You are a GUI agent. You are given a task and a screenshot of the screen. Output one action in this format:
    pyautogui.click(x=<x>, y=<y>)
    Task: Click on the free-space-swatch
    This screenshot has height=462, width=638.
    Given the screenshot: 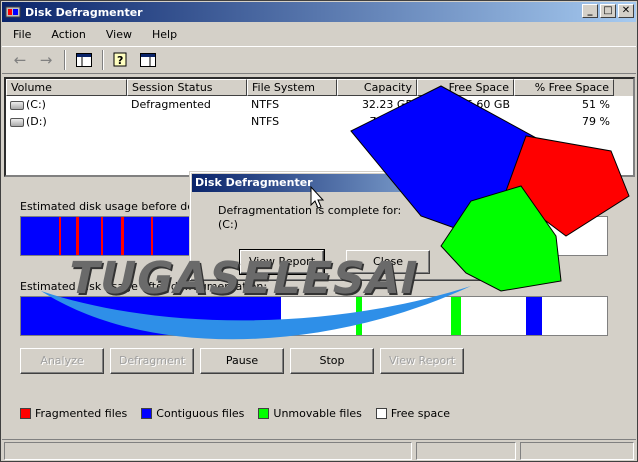 What is the action you would take?
    pyautogui.click(x=381, y=413)
    